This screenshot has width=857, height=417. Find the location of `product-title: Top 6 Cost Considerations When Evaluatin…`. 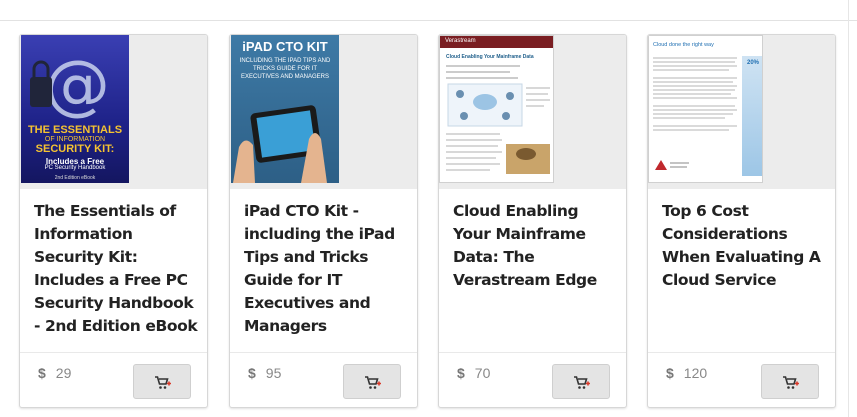

product-title: Top 6 Cost Considerations When Evaluatin… is located at coordinates (745, 246).